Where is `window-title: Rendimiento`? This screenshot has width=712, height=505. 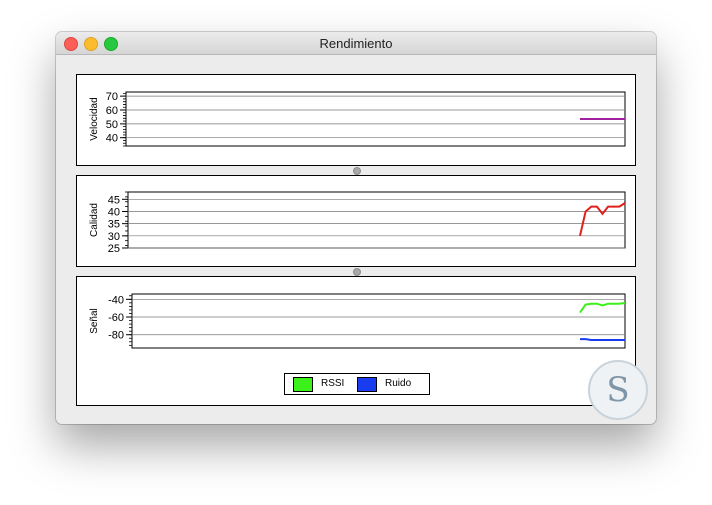 window-title: Rendimiento is located at coordinates (356, 43).